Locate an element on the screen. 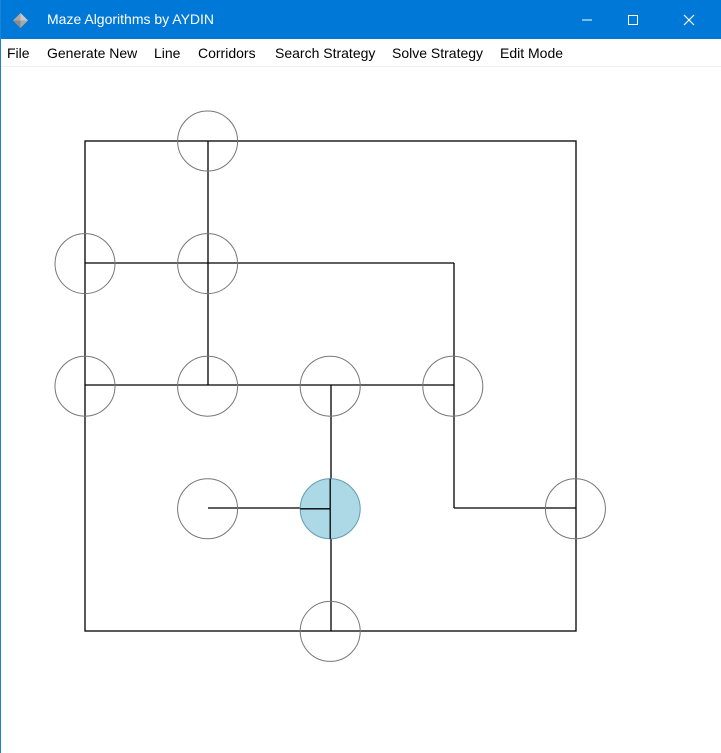 The image size is (721, 753). close-button is located at coordinates (688, 19).